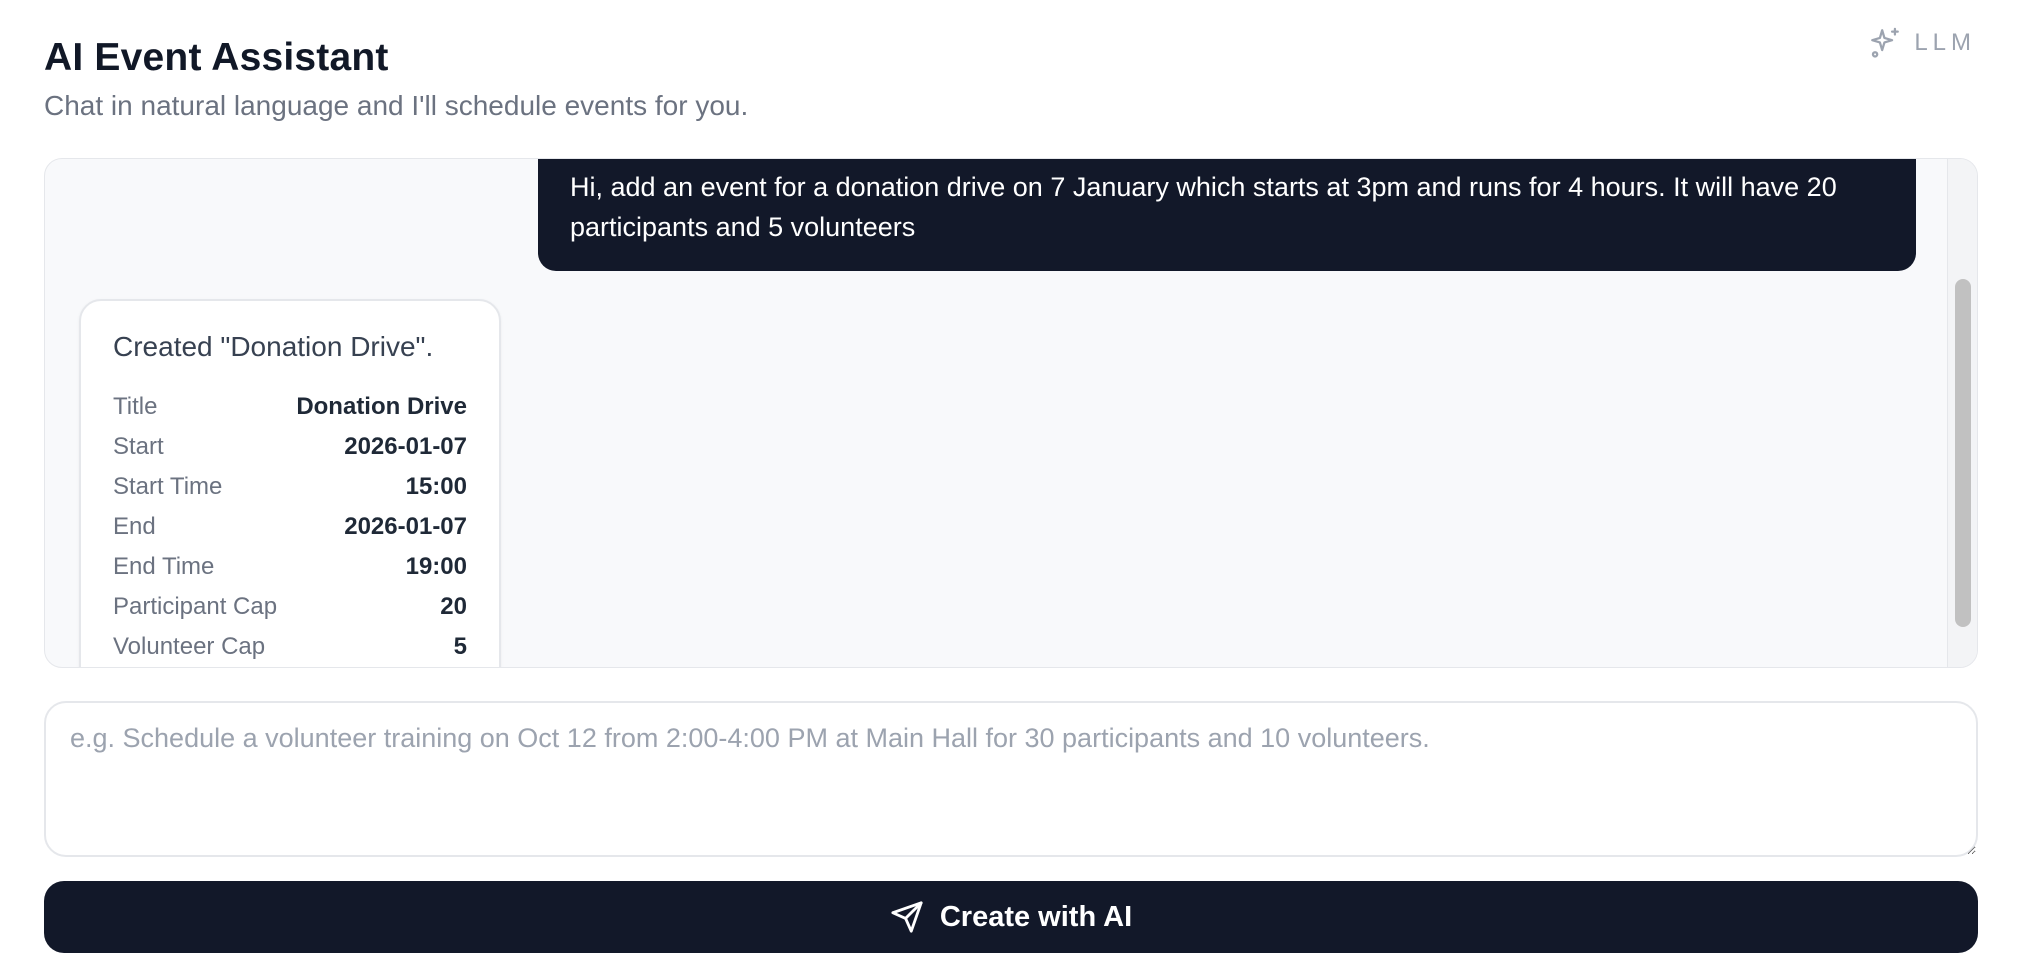 Image resolution: width=2018 pixels, height=976 pixels. Describe the element at coordinates (453, 606) in the screenshot. I see `detail-value: 20` at that location.